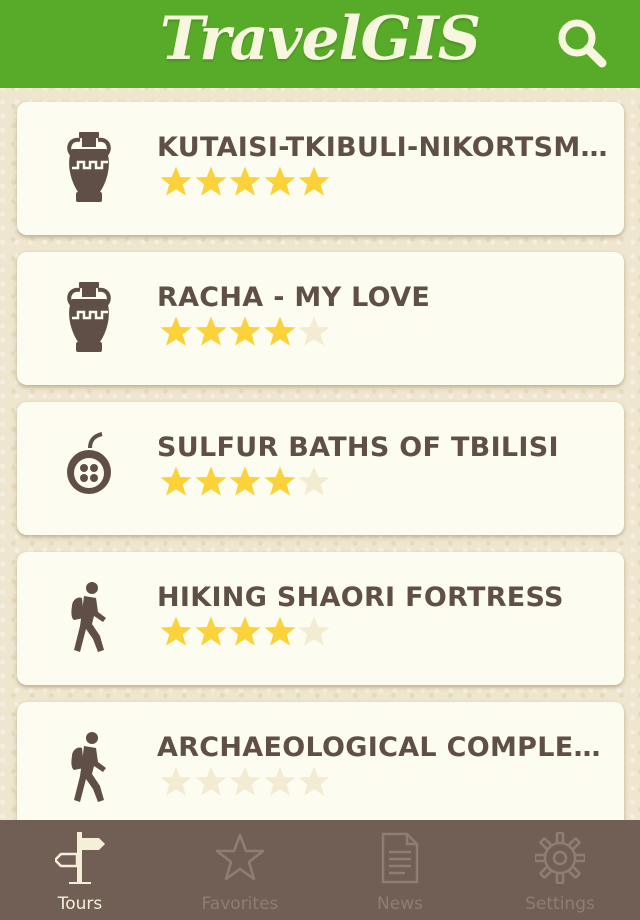 The height and width of the screenshot is (920, 640). I want to click on tour-title: HIKING SHAORI FORTRESS, so click(360, 597).